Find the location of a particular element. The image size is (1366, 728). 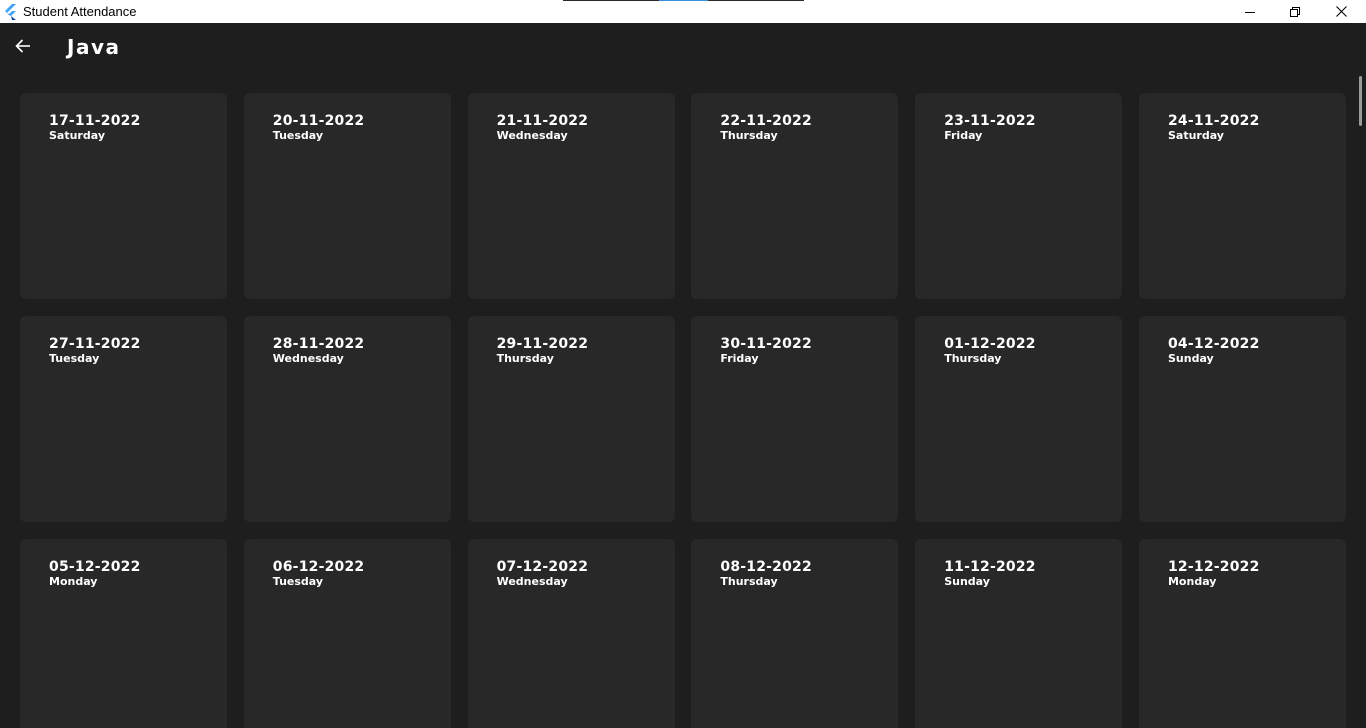

session-card: 28-11-2022 Wednesday is located at coordinates (347, 419).